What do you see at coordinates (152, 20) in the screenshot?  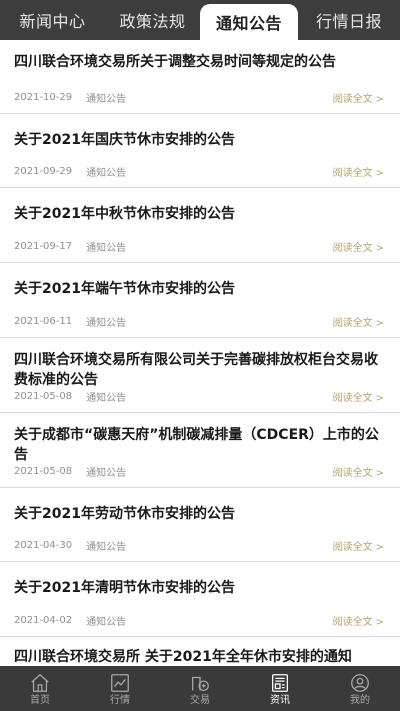 I see `tab-policies: 政策法规` at bounding box center [152, 20].